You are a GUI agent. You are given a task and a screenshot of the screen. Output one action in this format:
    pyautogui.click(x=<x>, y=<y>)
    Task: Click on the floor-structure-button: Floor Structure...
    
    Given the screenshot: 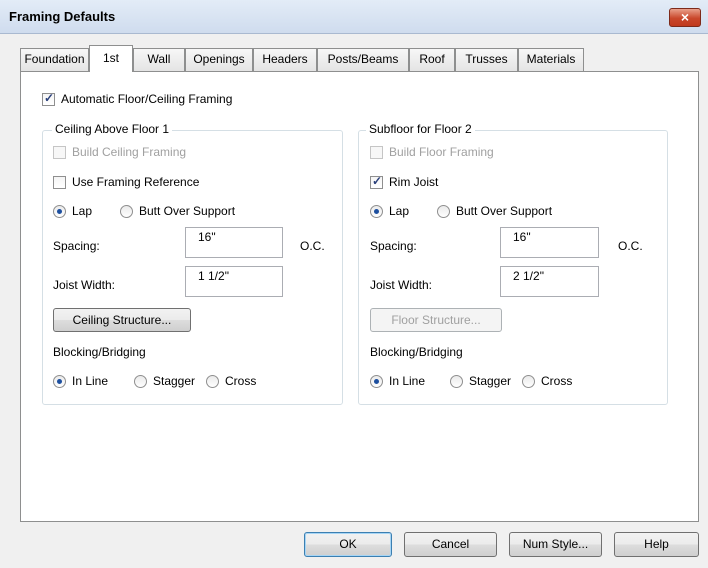 What is the action you would take?
    pyautogui.click(x=436, y=320)
    